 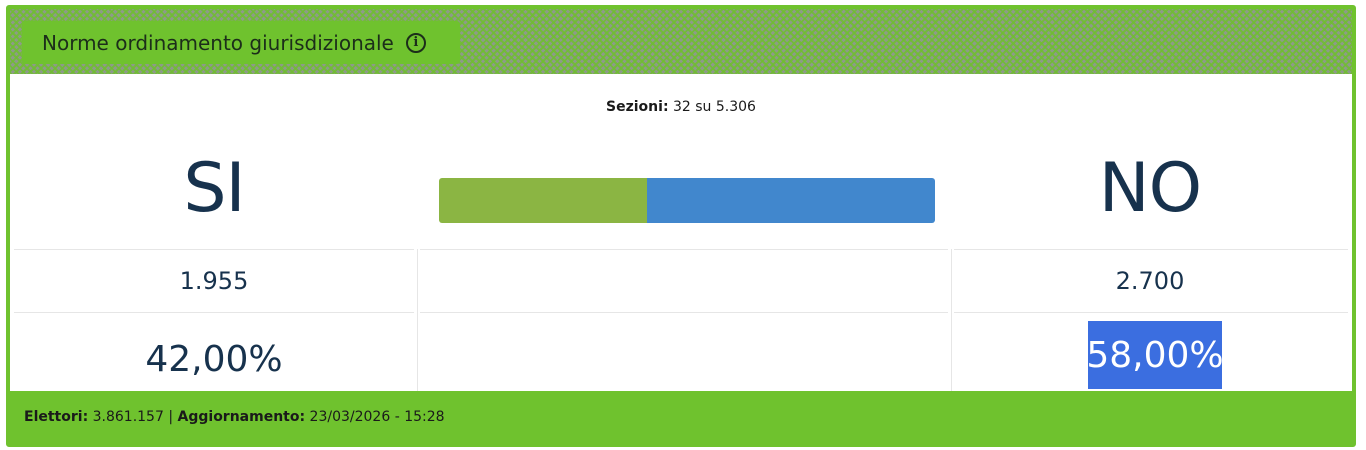 What do you see at coordinates (637, 107) in the screenshot?
I see `sezioni-label: Sezioni:` at bounding box center [637, 107].